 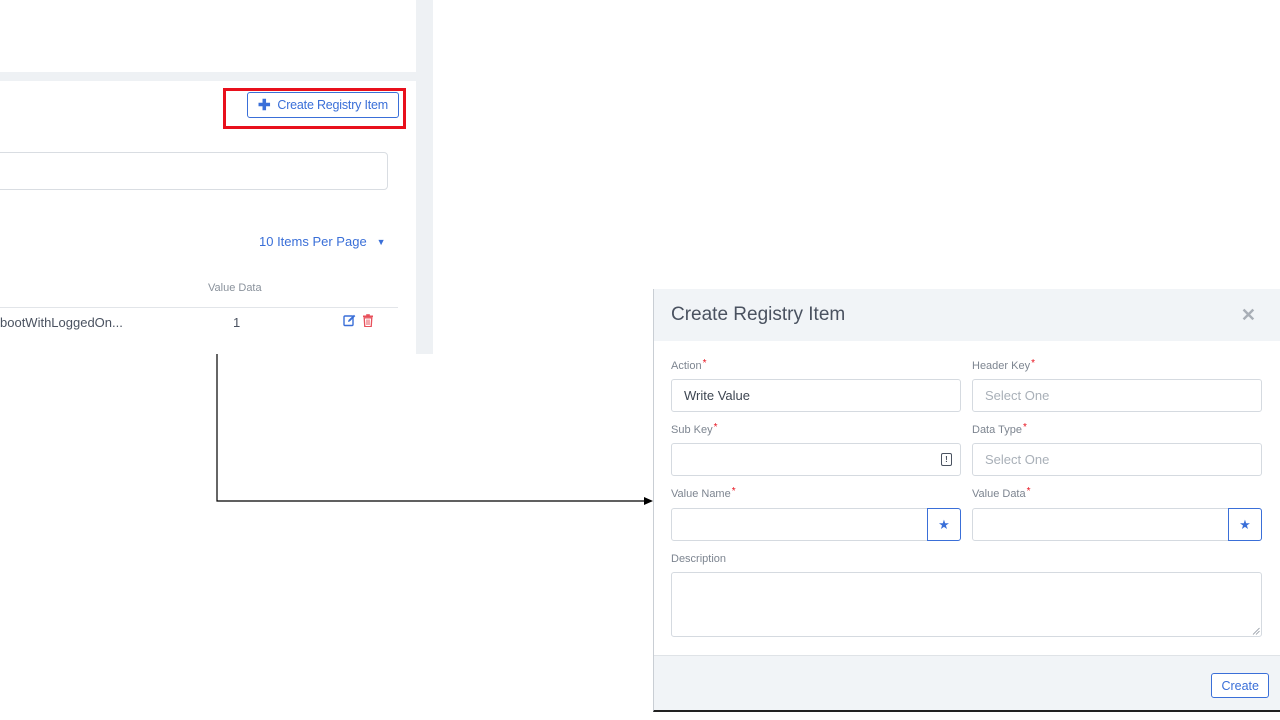 I want to click on create-registry-item-label: Create Registry Item, so click(x=332, y=105).